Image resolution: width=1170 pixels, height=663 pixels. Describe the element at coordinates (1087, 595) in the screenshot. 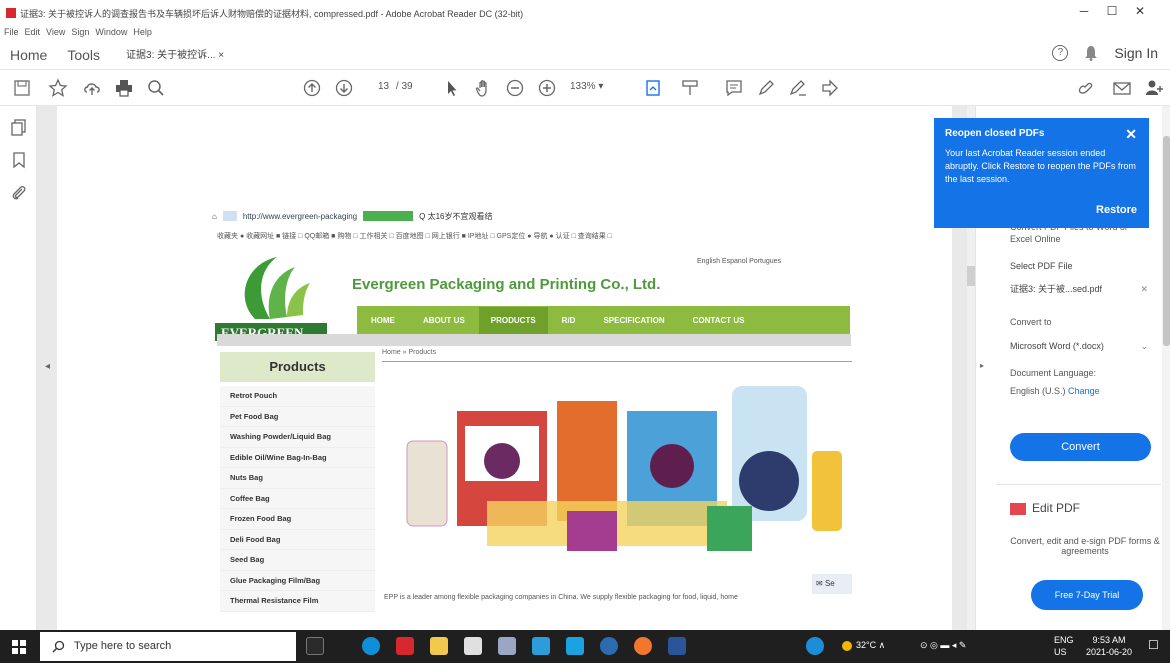

I see `free-trial-button: Free 7-Day Trial` at that location.